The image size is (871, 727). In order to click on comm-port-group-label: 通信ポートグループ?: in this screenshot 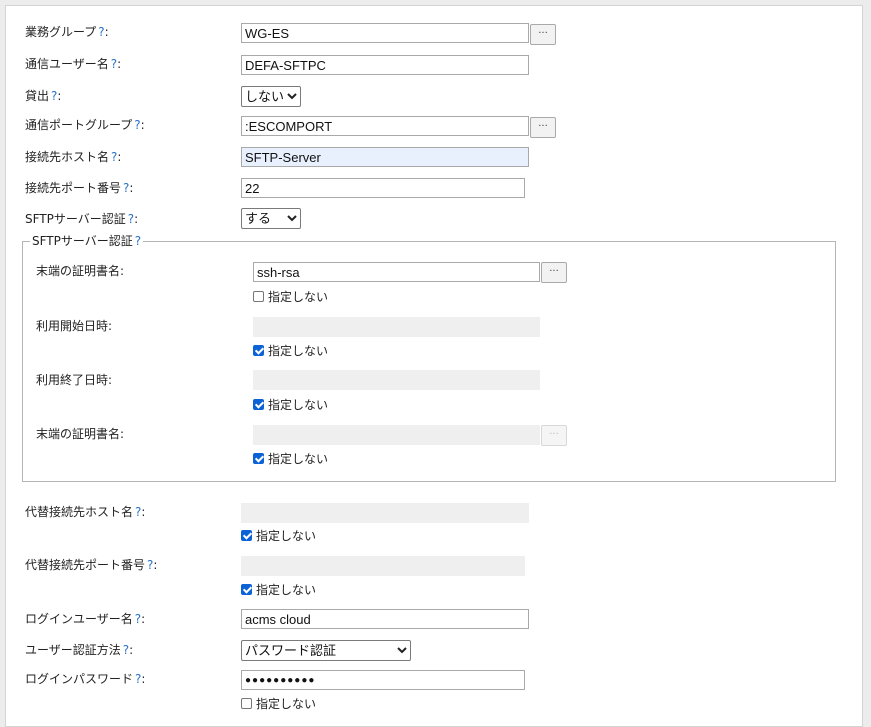, I will do `click(85, 125)`.